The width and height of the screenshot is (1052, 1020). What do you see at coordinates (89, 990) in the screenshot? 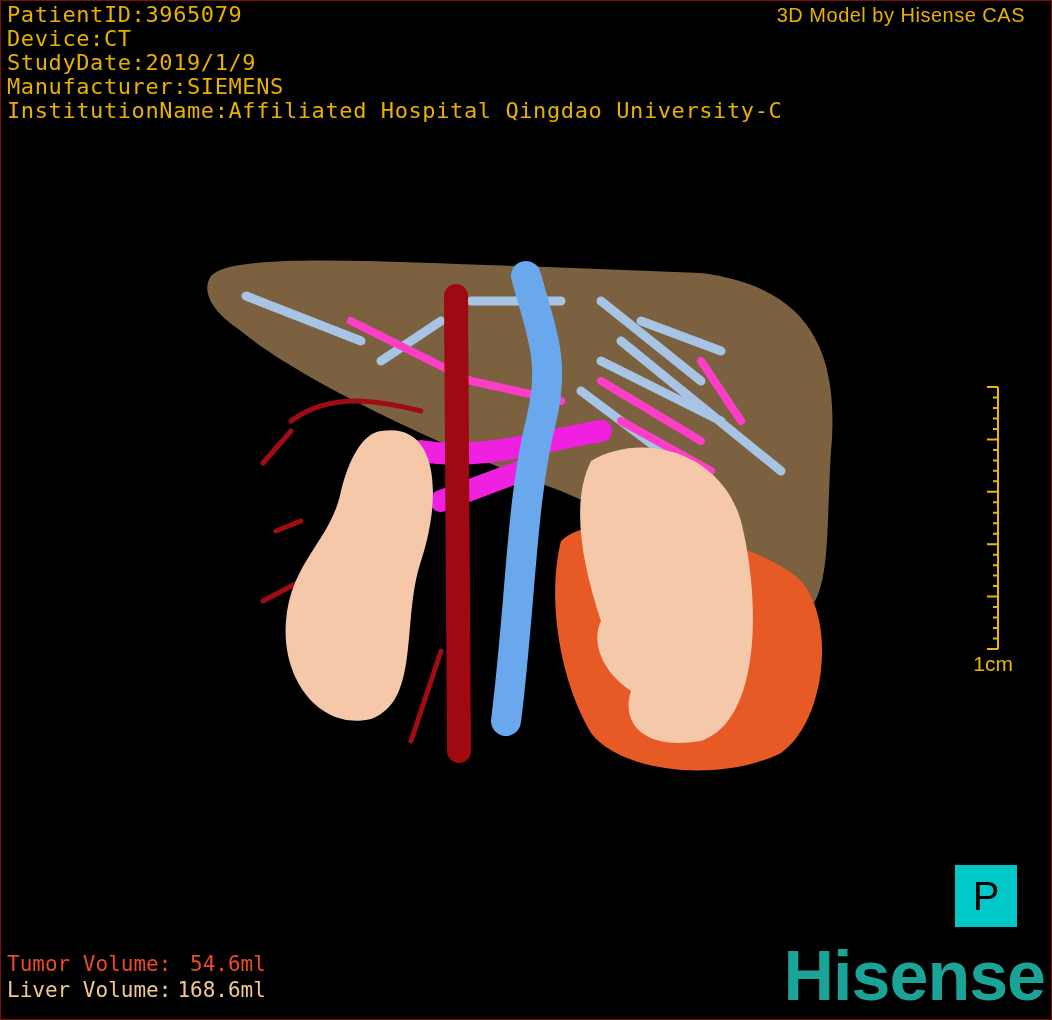
I see `volume-label: Liver Volume:` at bounding box center [89, 990].